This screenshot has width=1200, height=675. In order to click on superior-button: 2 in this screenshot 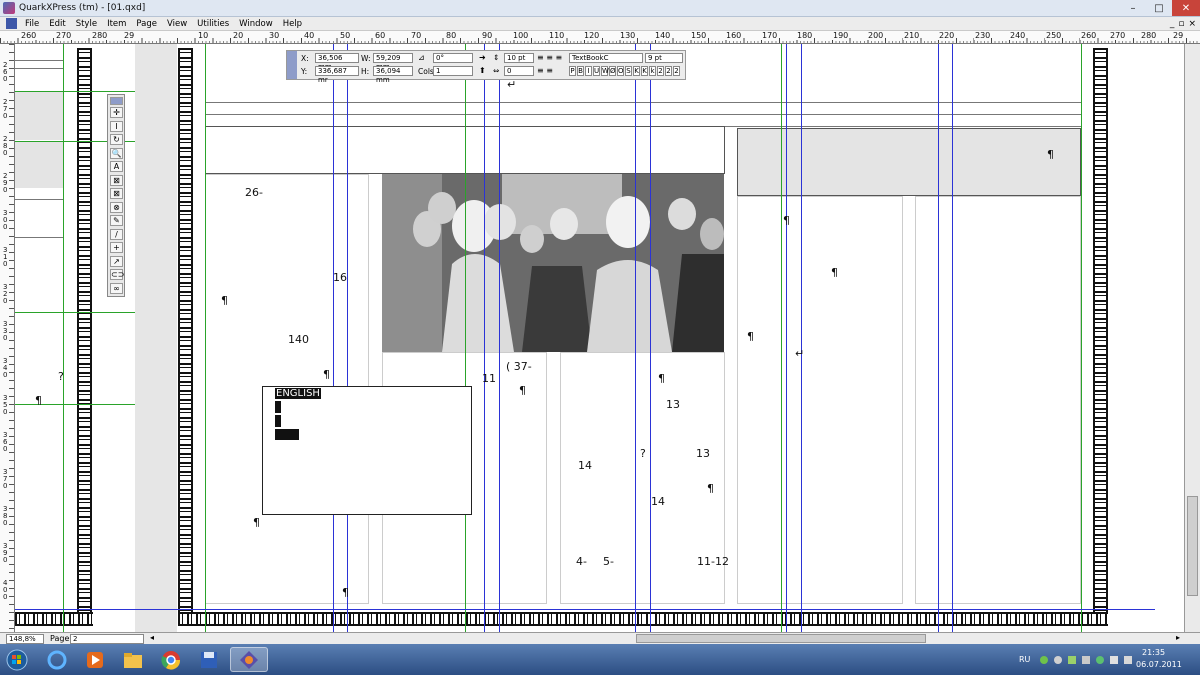, I will do `click(676, 71)`.